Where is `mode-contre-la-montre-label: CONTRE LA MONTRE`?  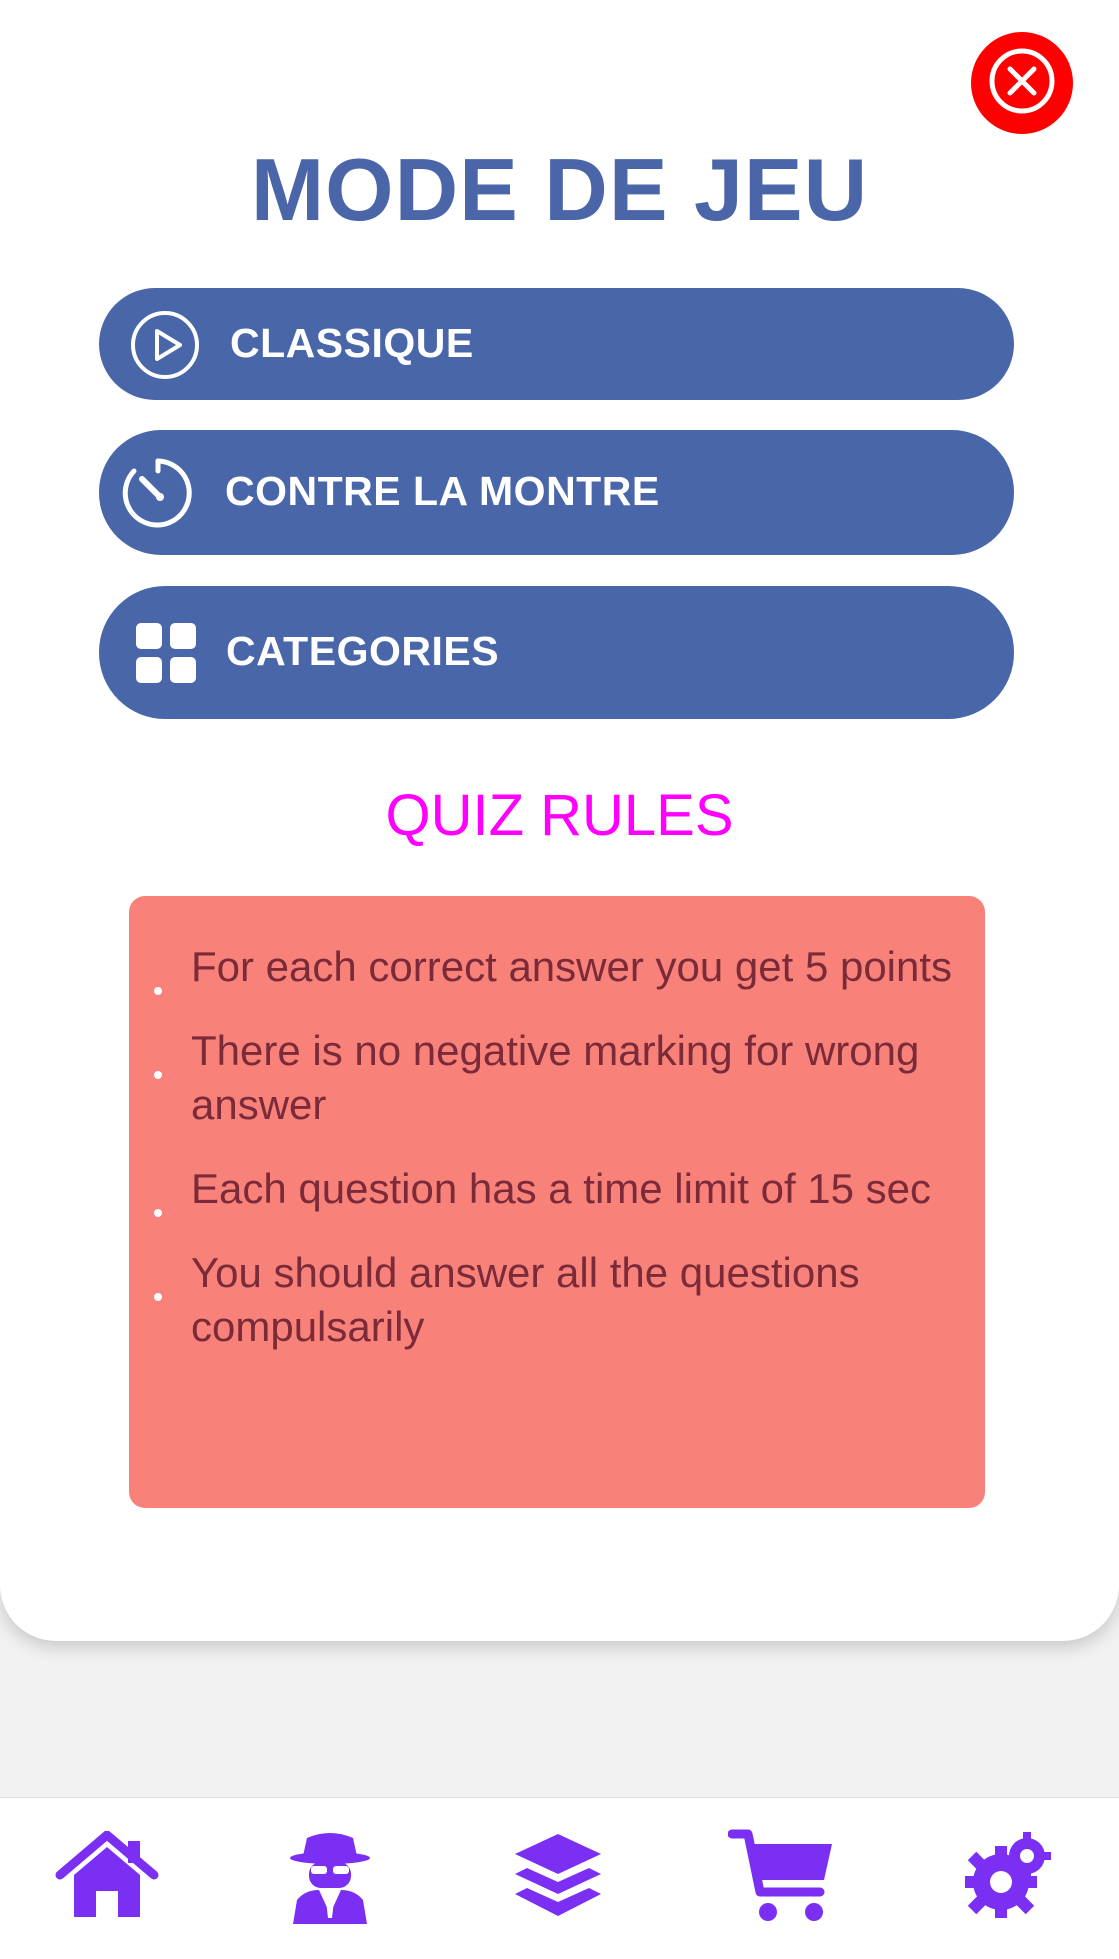
mode-contre-la-montre-label: CONTRE LA MONTRE is located at coordinates (442, 491).